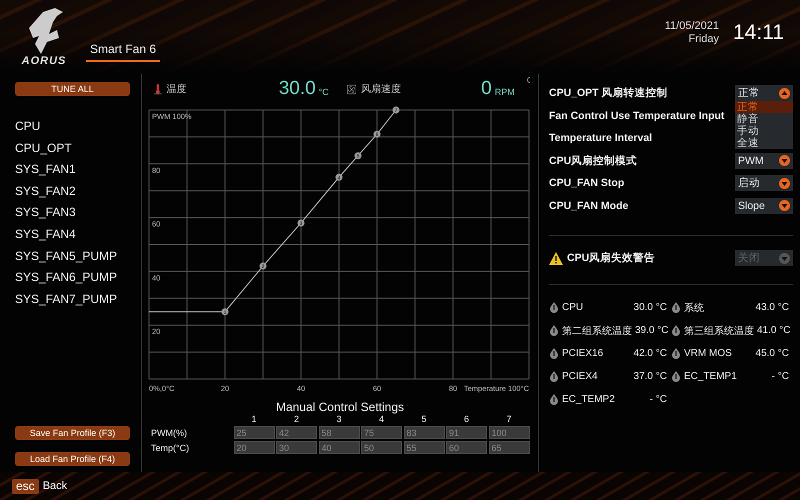  What do you see at coordinates (78, 256) in the screenshot?
I see `fan-list-item: SYS_FAN5_PUMP` at bounding box center [78, 256].